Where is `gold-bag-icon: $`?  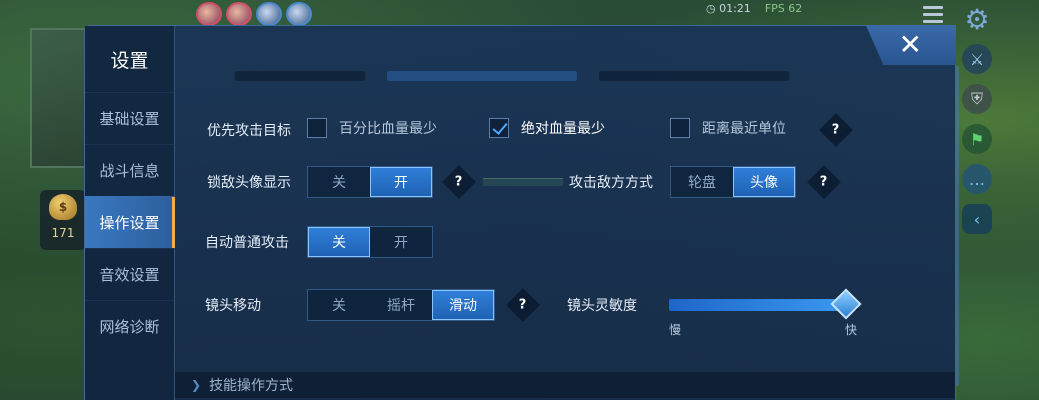
gold-bag-icon: $ is located at coordinates (63, 207).